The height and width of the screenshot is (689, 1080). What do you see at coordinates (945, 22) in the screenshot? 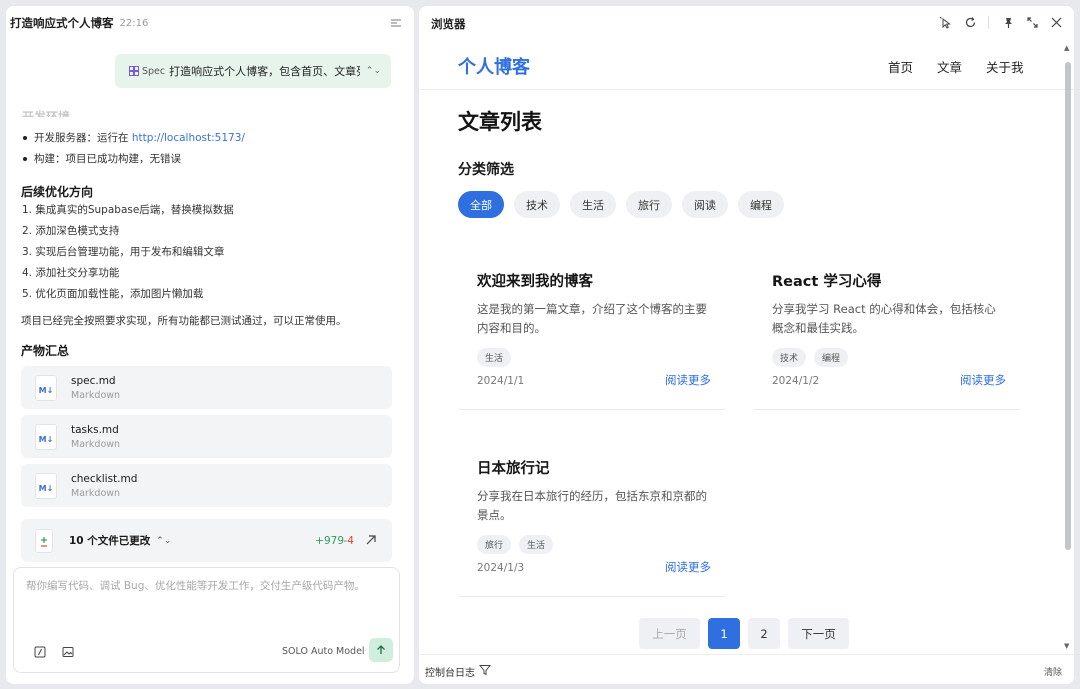
I see `element-picker-icon` at bounding box center [945, 22].